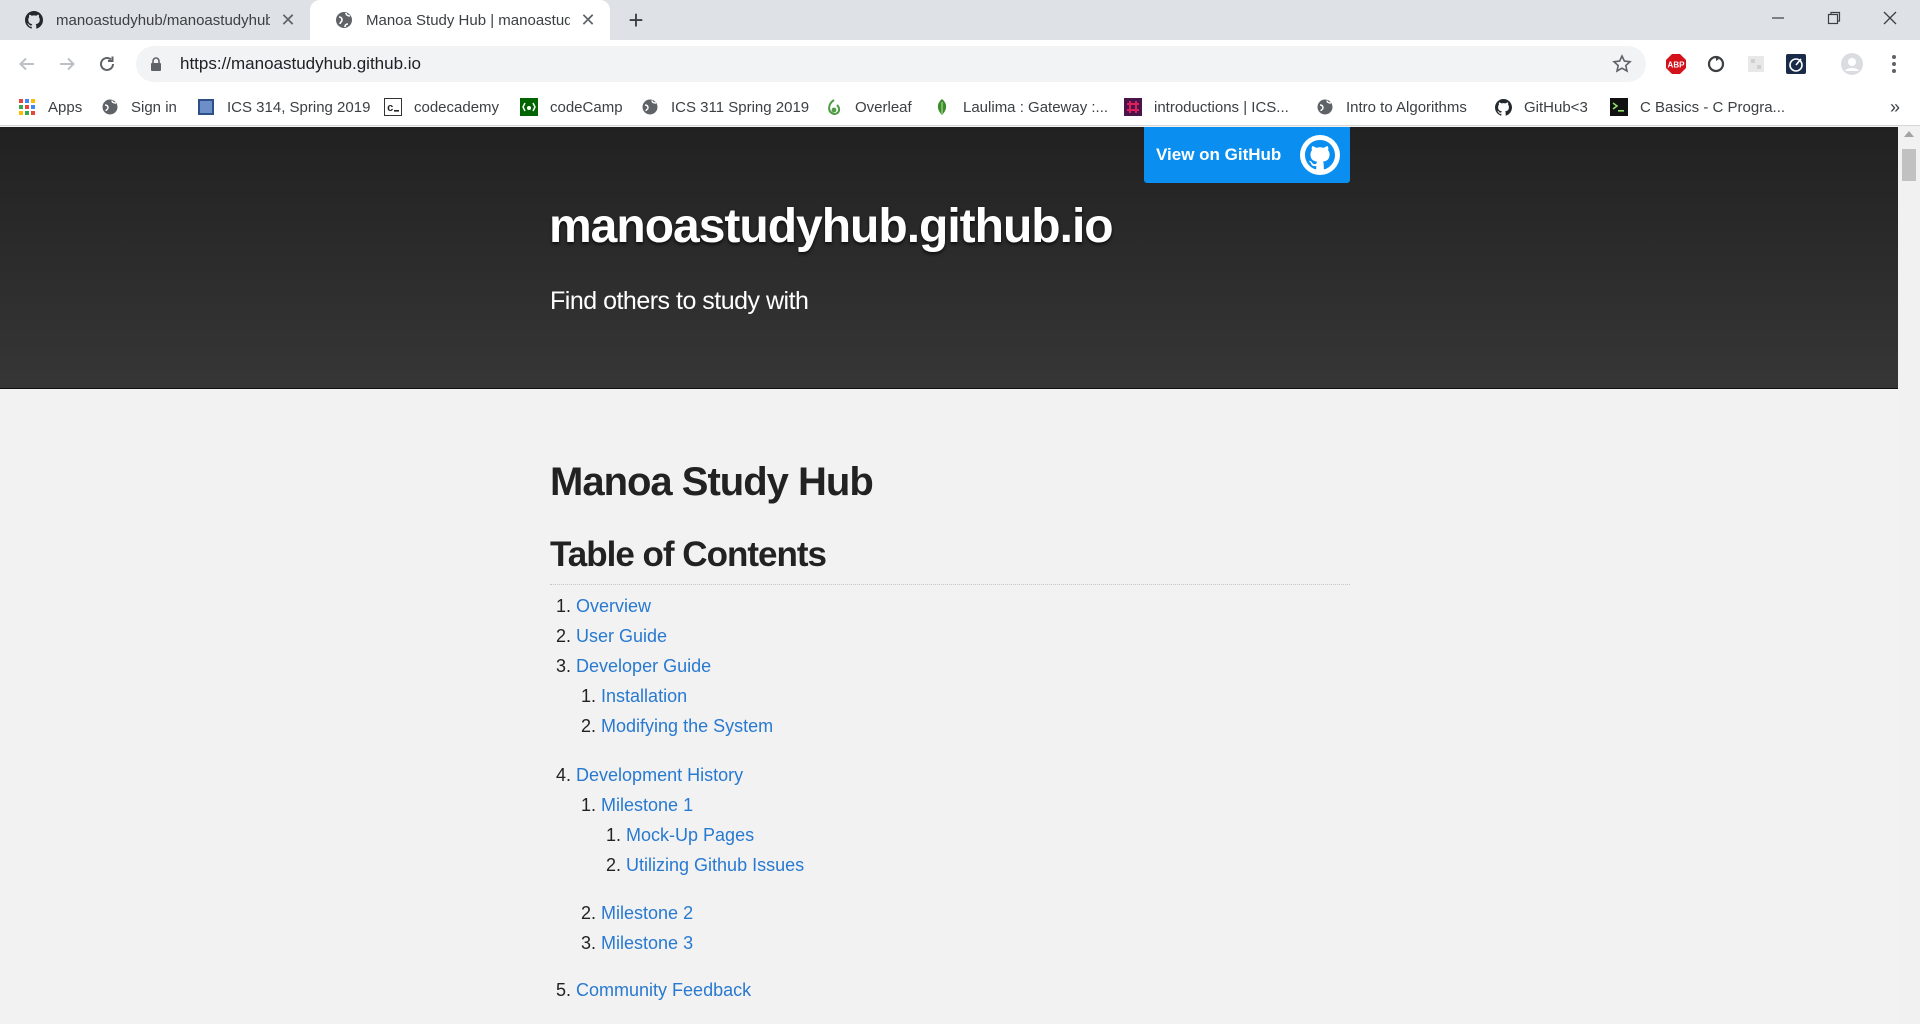  I want to click on adblock-label: ABP, so click(1677, 65).